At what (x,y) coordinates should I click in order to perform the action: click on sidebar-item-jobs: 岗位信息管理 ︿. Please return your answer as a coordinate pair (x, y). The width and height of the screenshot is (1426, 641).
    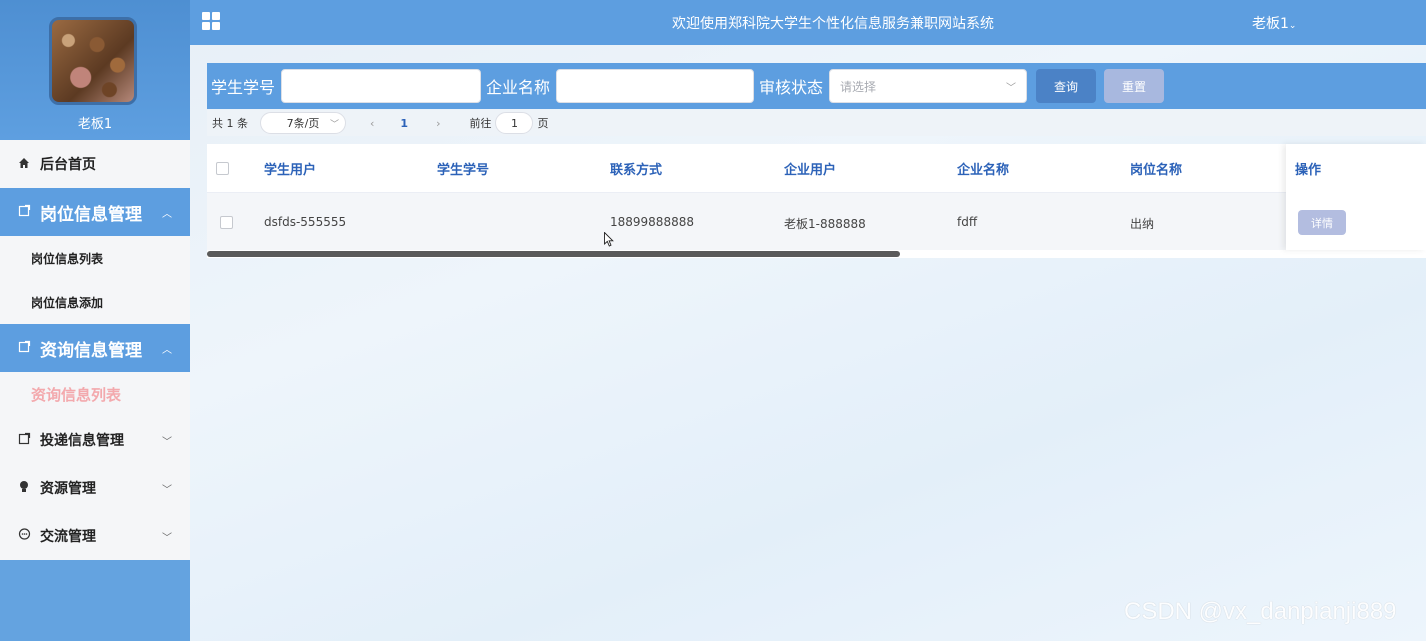
    Looking at the image, I should click on (95, 212).